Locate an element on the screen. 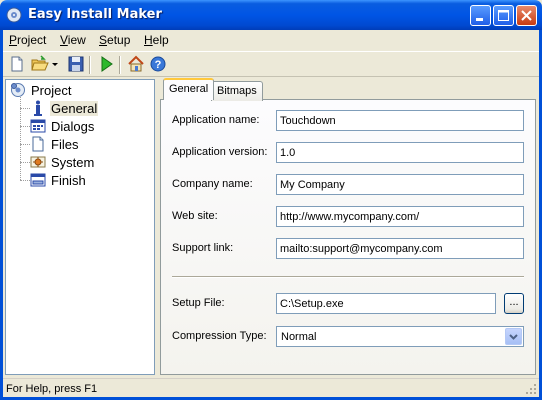  app-icon is located at coordinates (14, 15).